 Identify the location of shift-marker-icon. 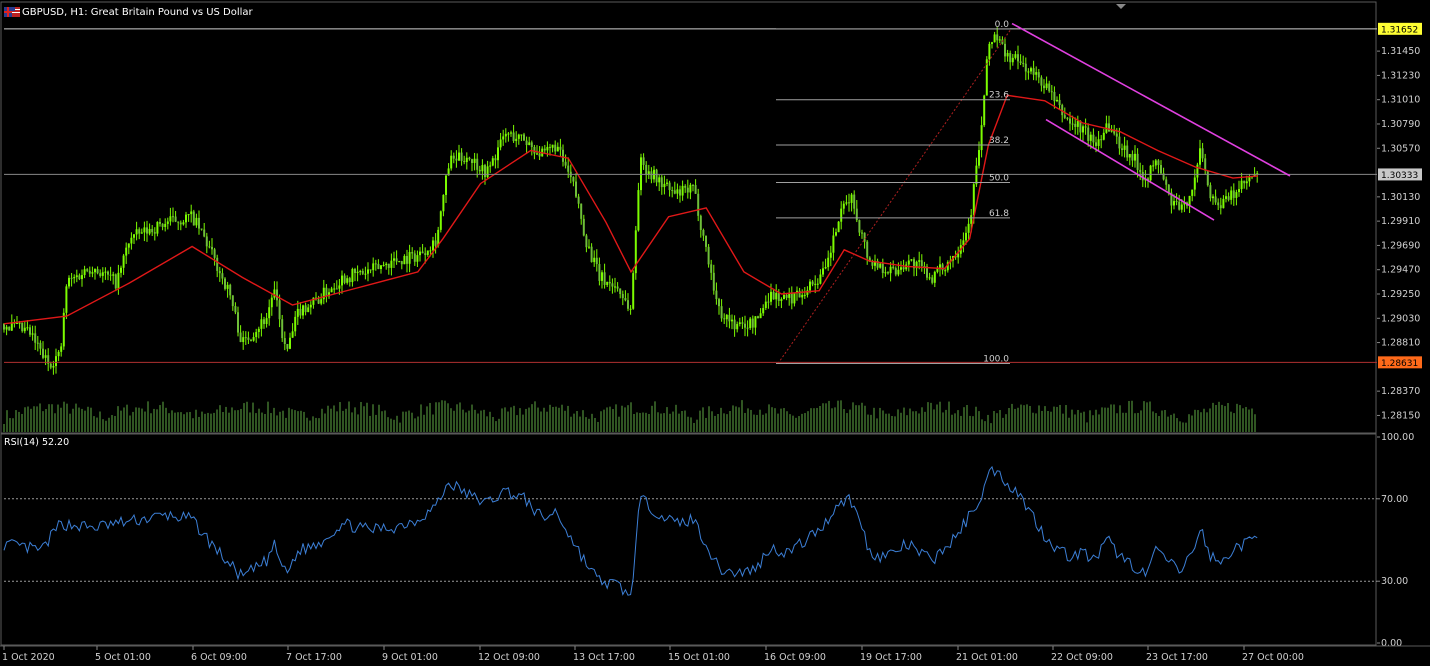
(1121, 6).